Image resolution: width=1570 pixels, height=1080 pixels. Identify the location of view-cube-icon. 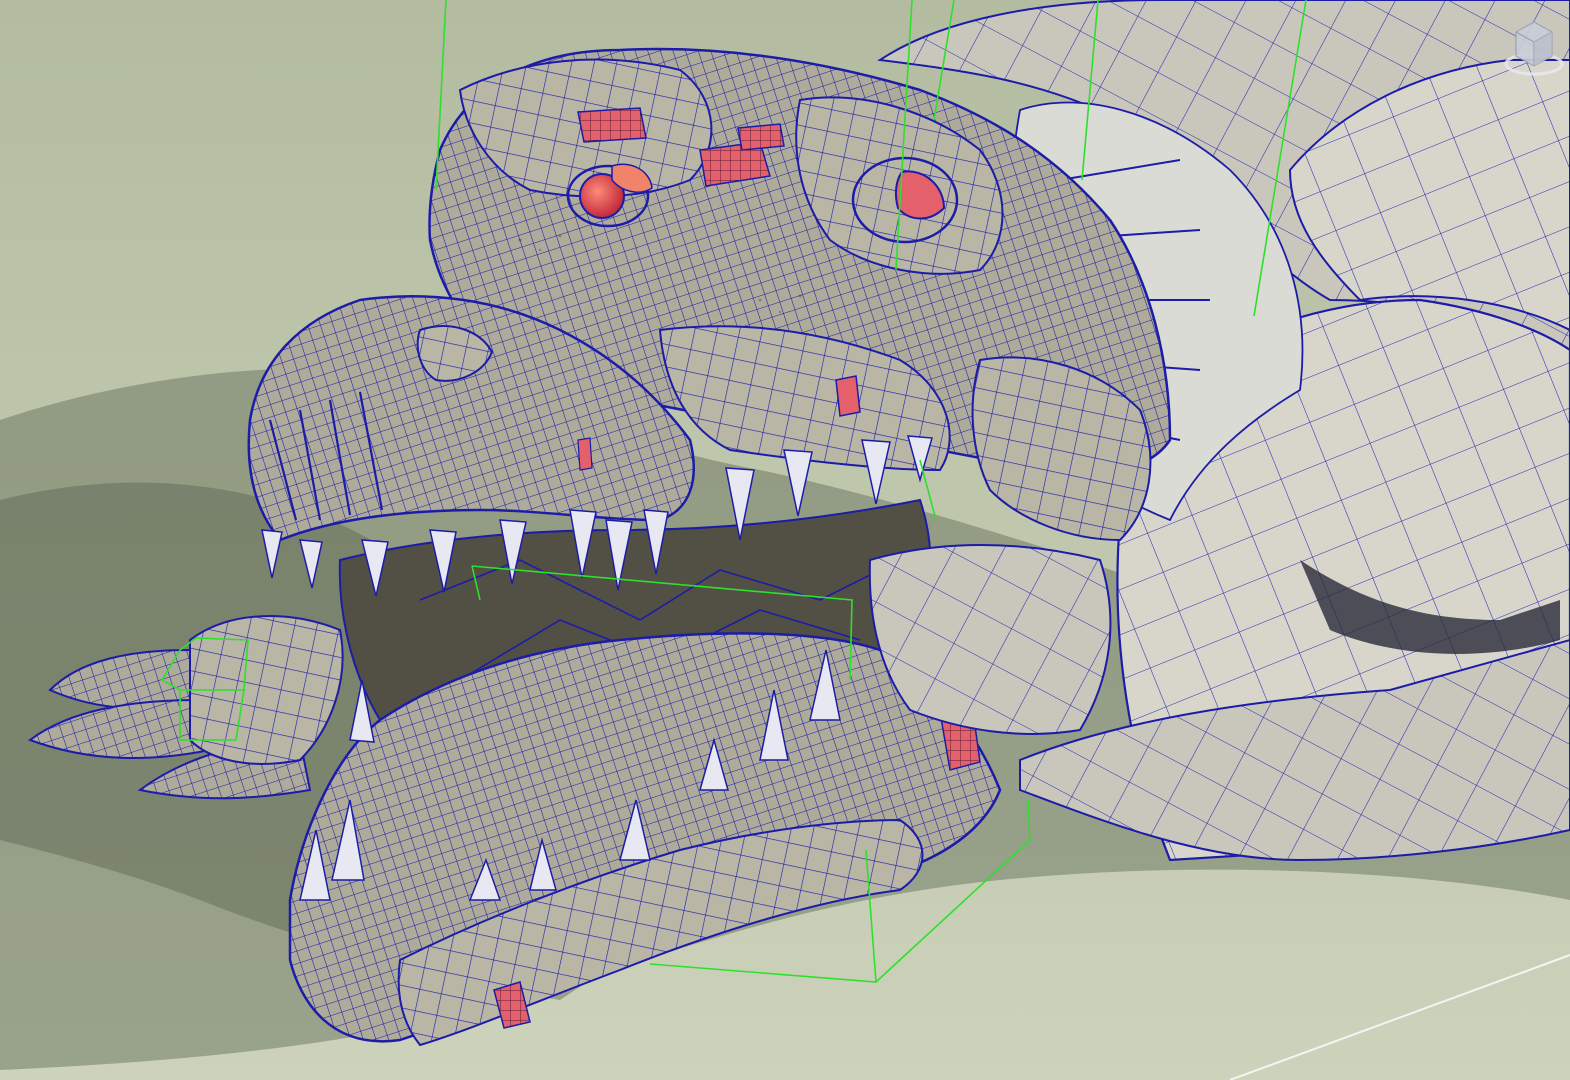
(1534, 48).